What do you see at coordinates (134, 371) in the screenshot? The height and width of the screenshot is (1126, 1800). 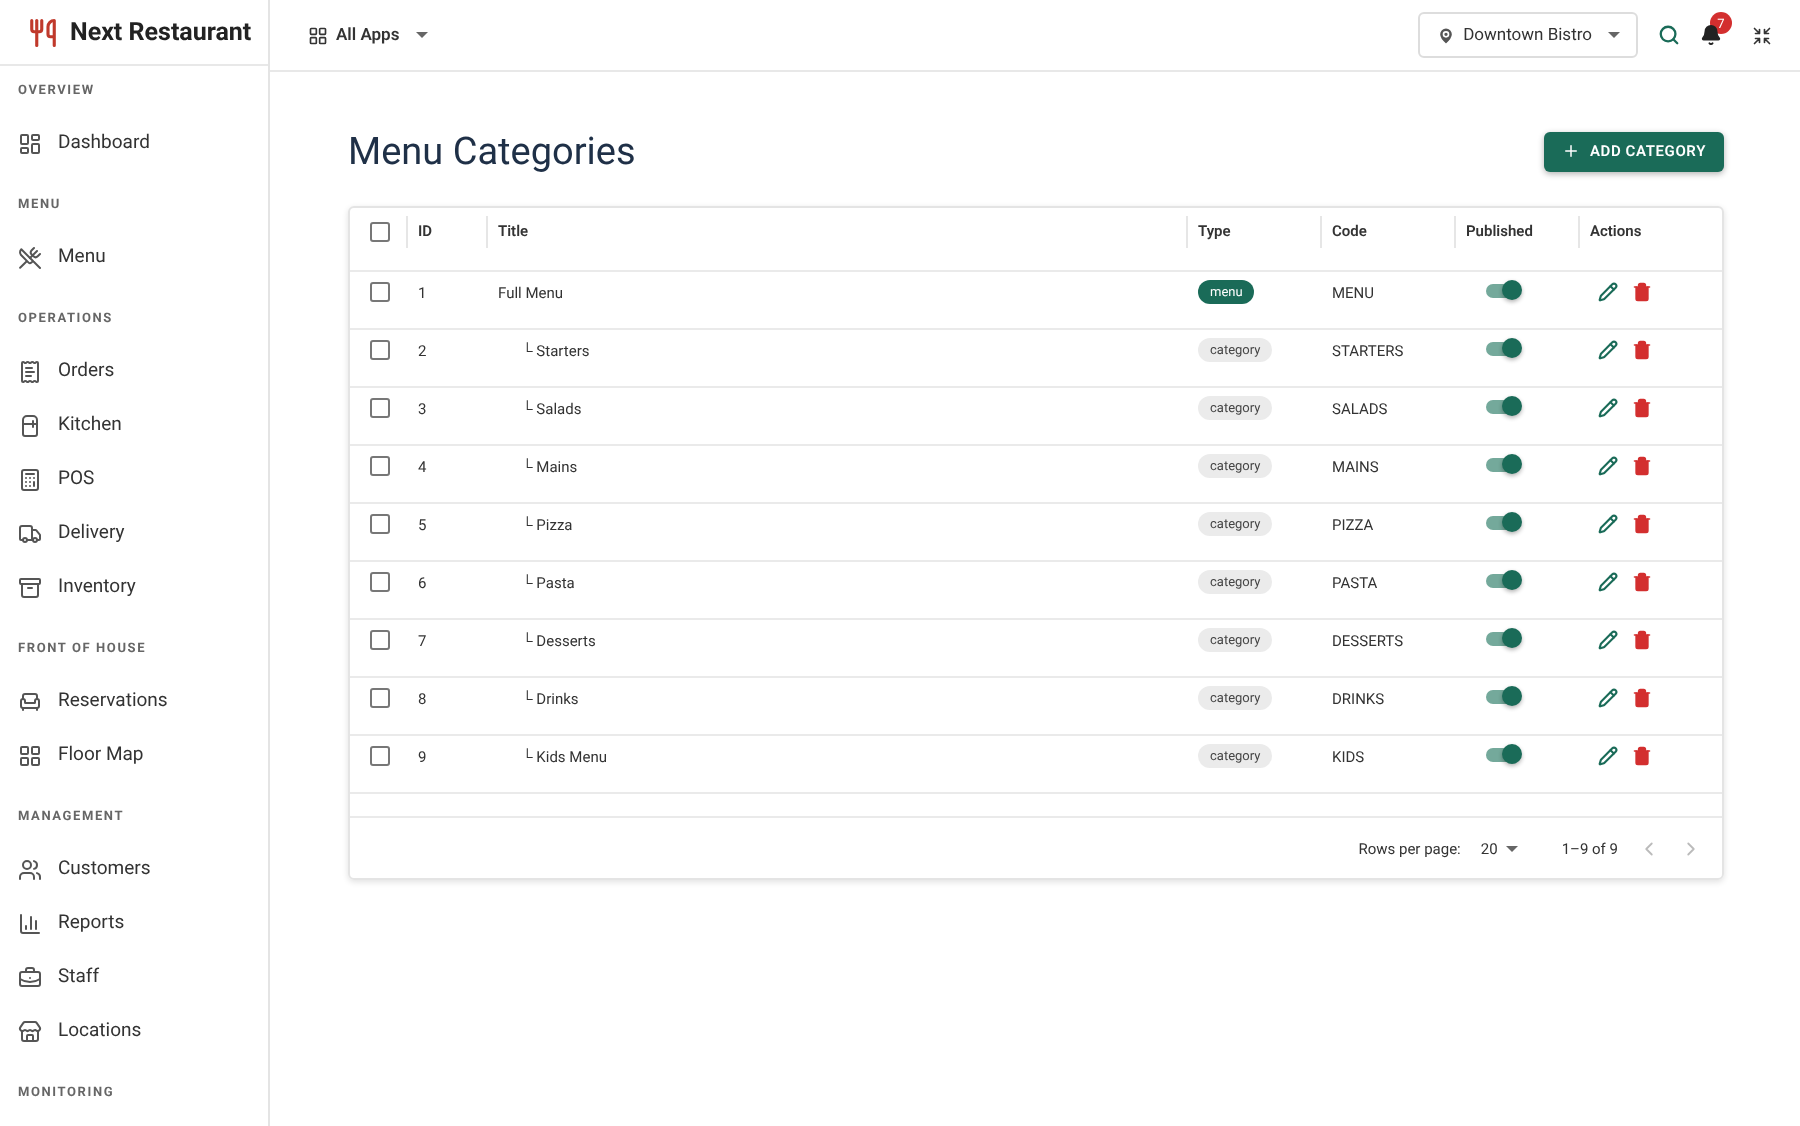 I see `sidebar-item: Orders` at bounding box center [134, 371].